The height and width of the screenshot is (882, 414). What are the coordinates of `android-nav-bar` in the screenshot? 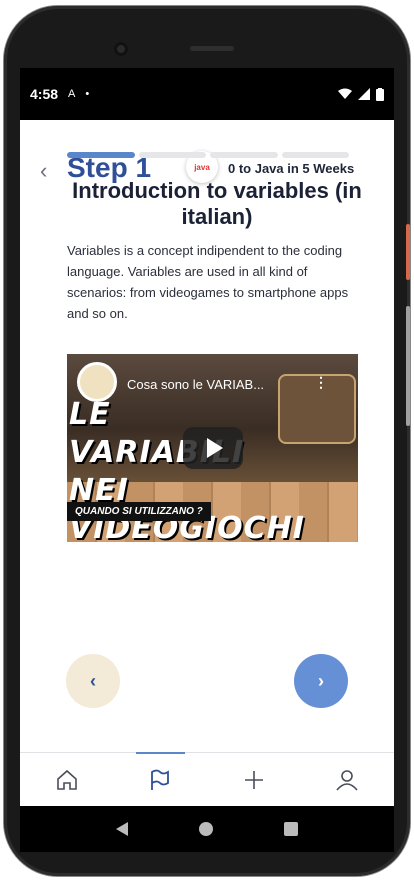 It's located at (207, 829).